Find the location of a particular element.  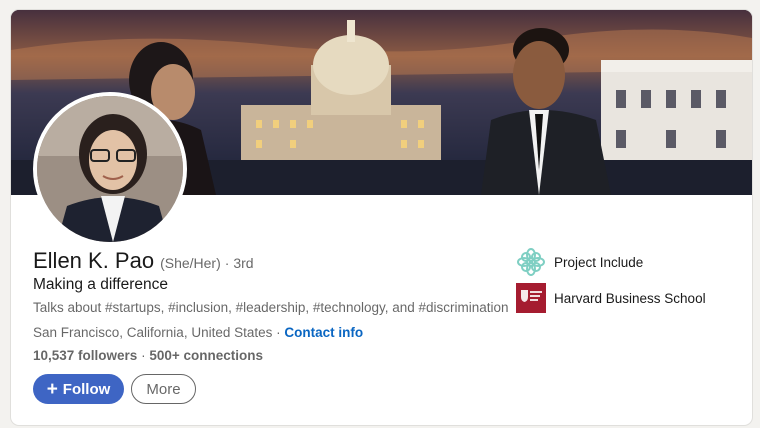

name-row: Ellen K. Pao (She/Her) · 3rd is located at coordinates (143, 261).